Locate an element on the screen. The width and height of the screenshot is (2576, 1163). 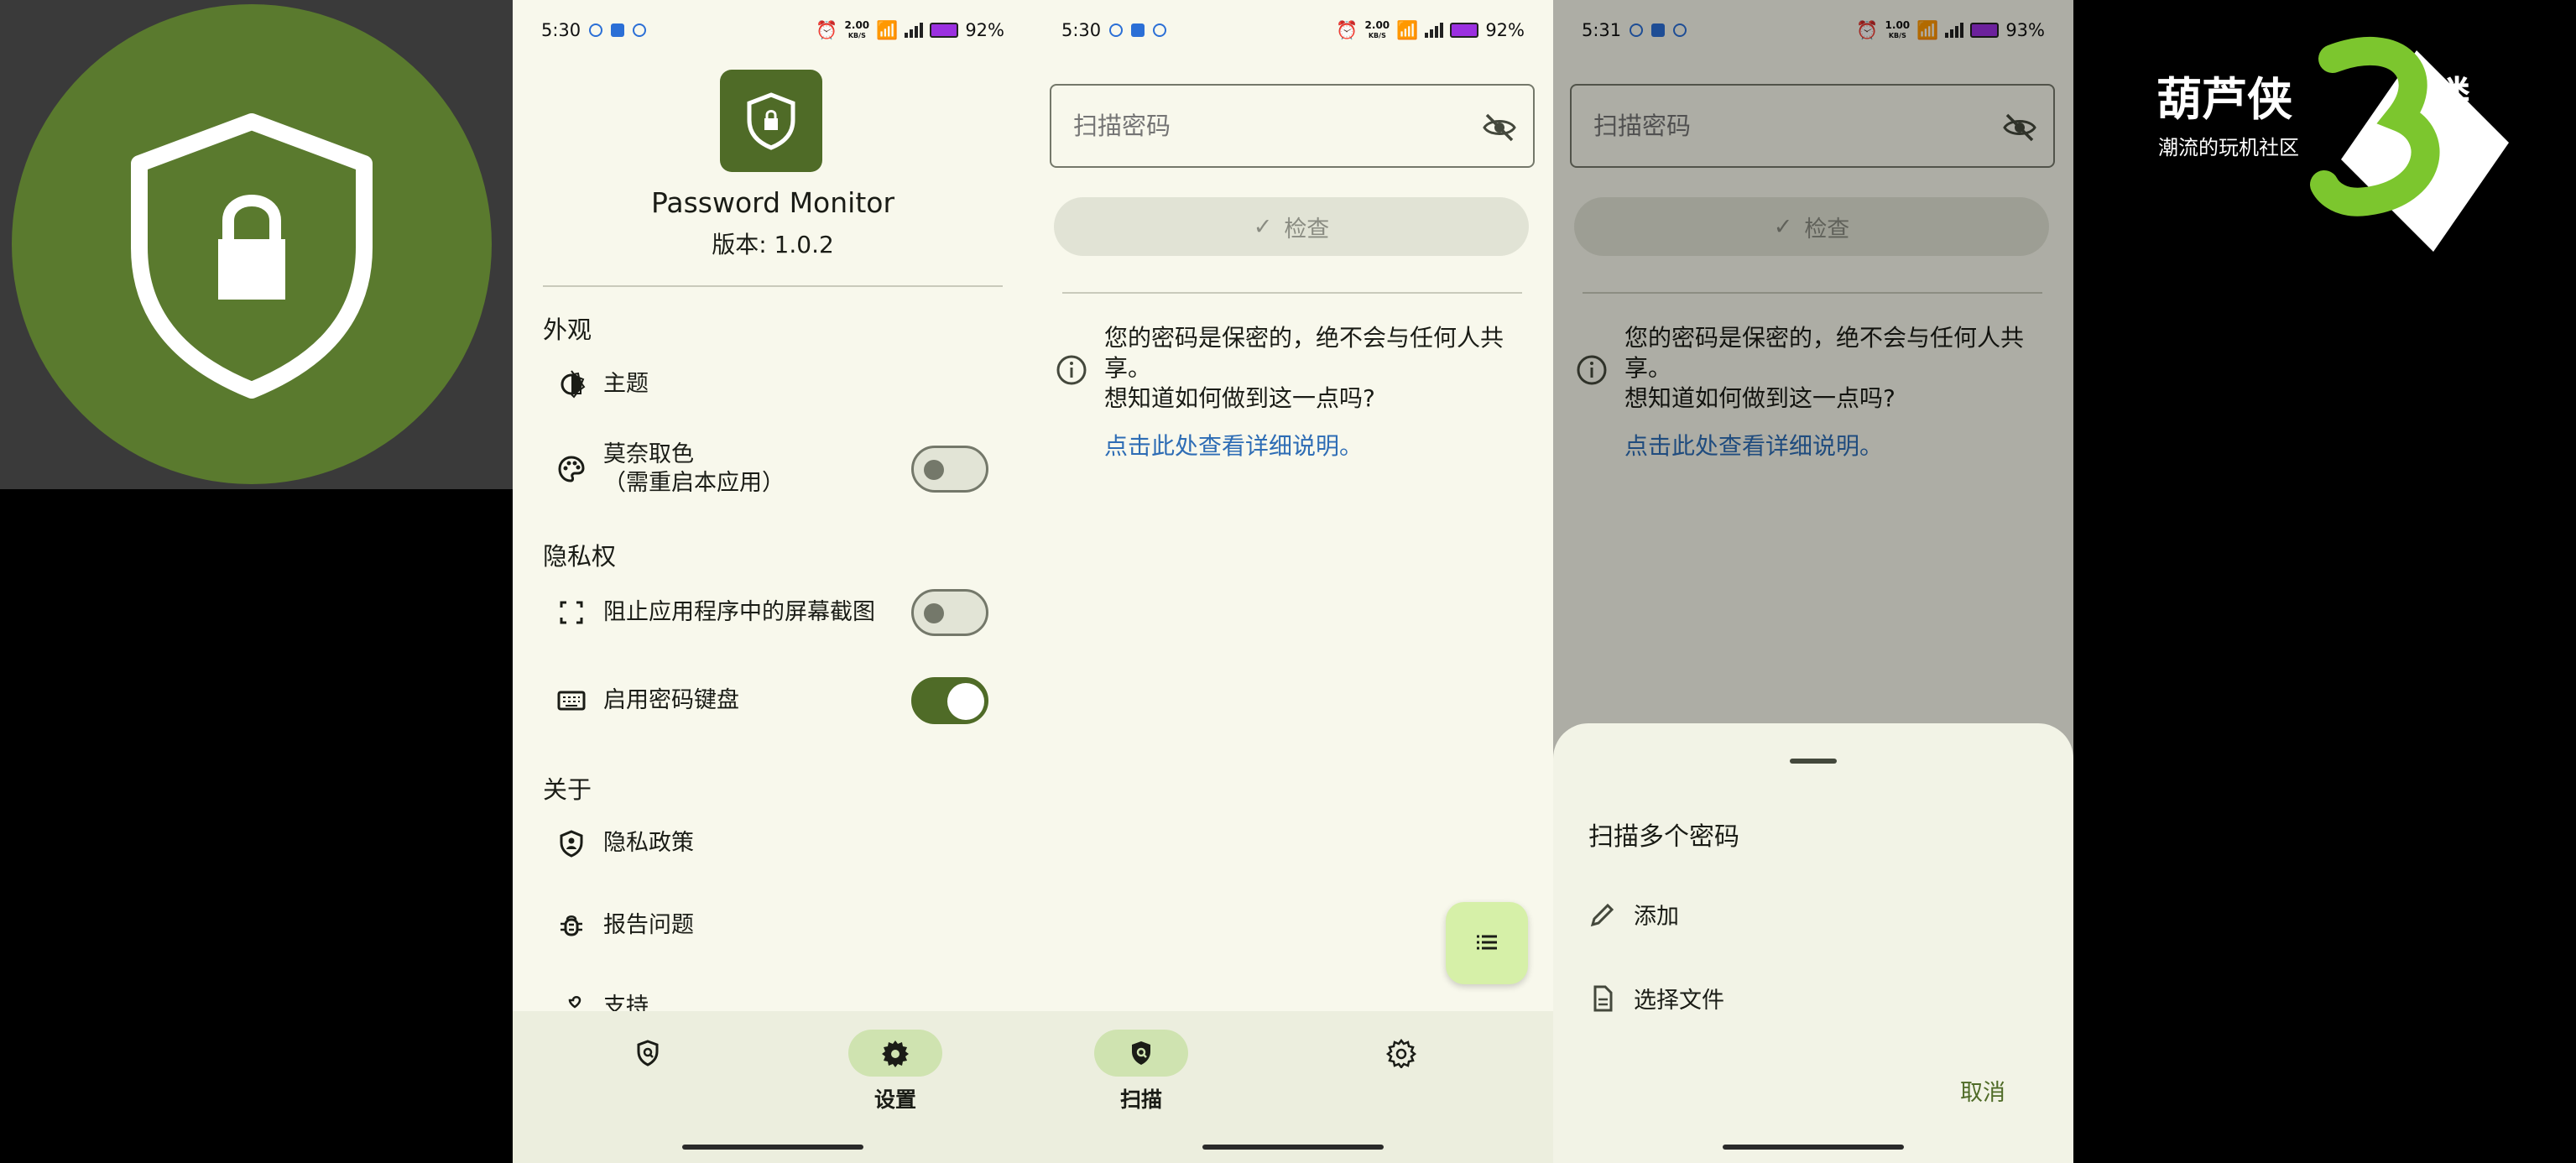
app-icon-preview-panel is located at coordinates (256, 244).